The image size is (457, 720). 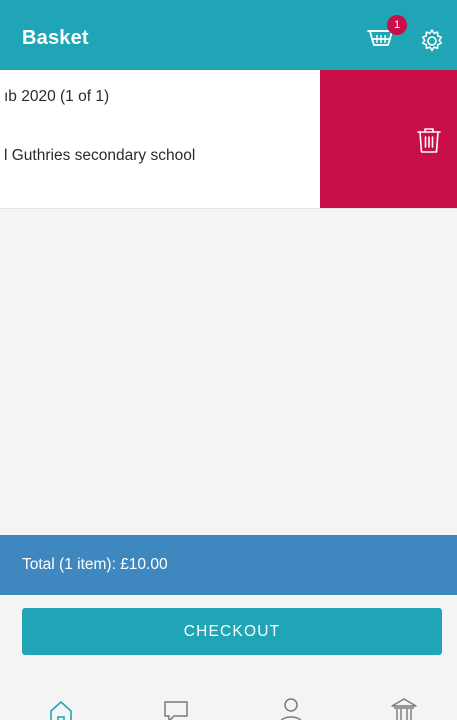 I want to click on nav-messages, so click(x=176, y=708).